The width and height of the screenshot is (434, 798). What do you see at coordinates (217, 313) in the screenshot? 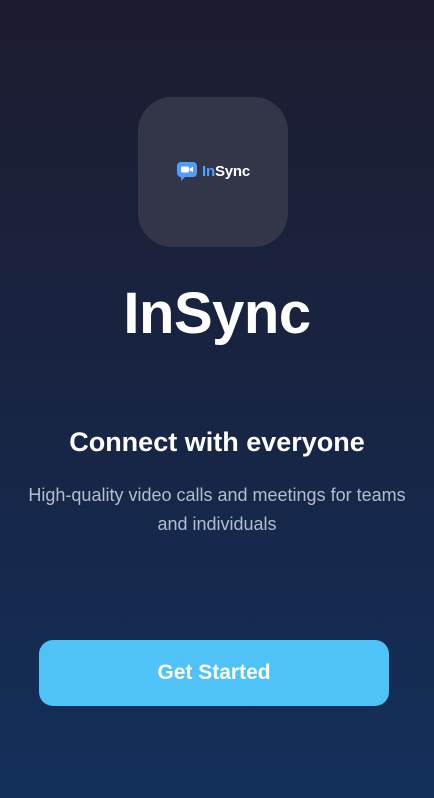
I see `app-name-title: InSync` at bounding box center [217, 313].